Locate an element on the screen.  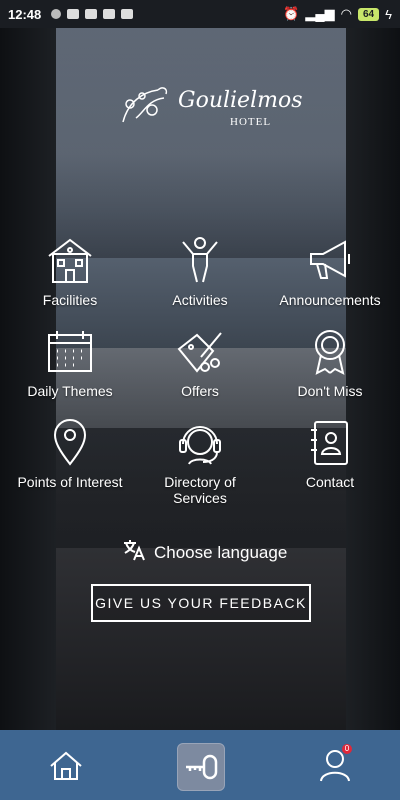
menu-item-label: Announcements is located at coordinates (330, 300).